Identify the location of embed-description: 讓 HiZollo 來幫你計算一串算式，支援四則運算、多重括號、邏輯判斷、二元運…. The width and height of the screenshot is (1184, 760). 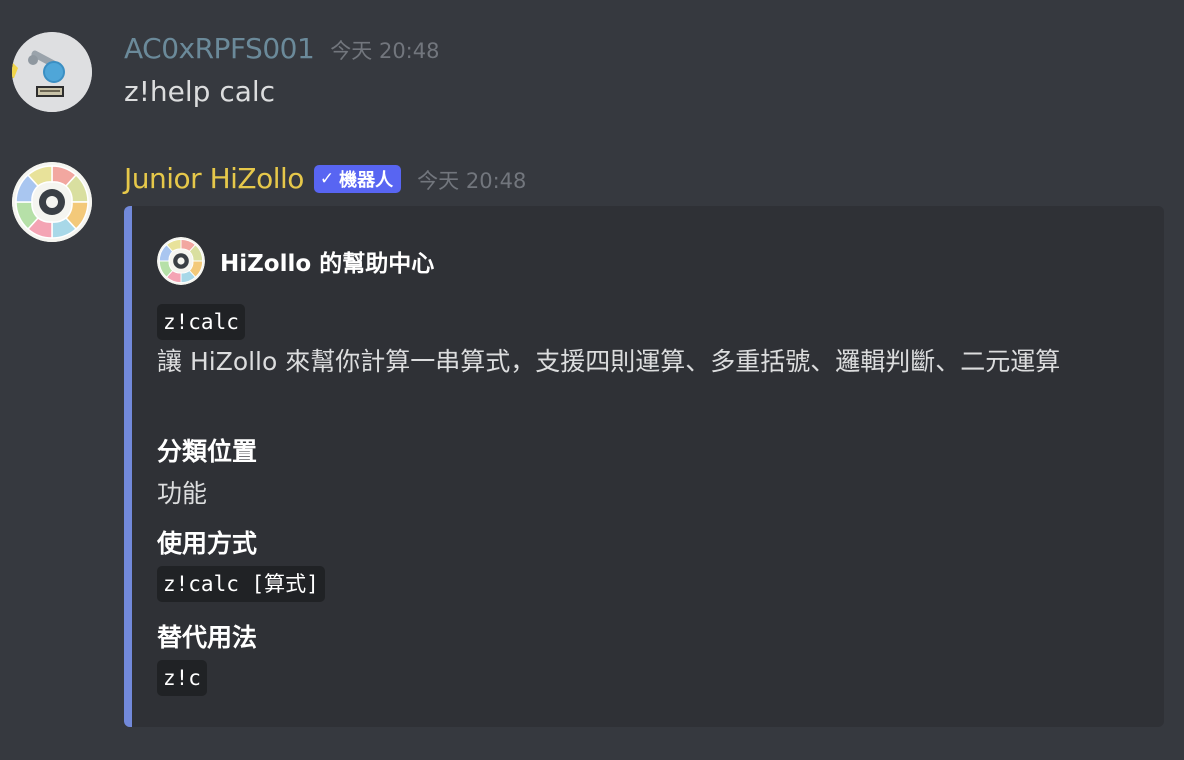
(609, 361).